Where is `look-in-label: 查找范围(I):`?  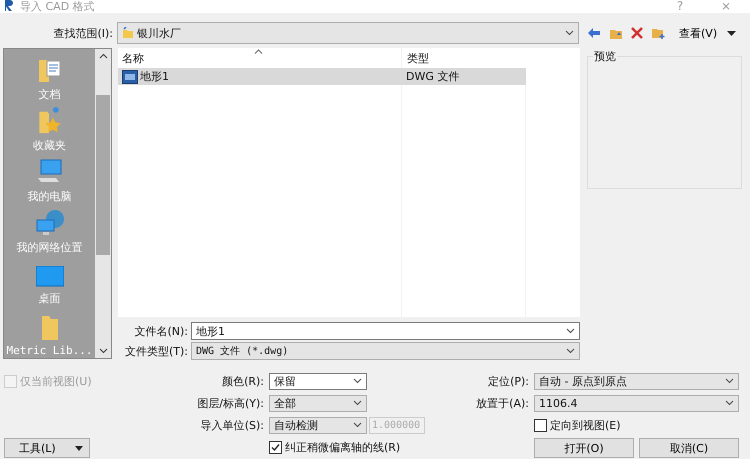 look-in-label: 查找范围(I): is located at coordinates (83, 33).